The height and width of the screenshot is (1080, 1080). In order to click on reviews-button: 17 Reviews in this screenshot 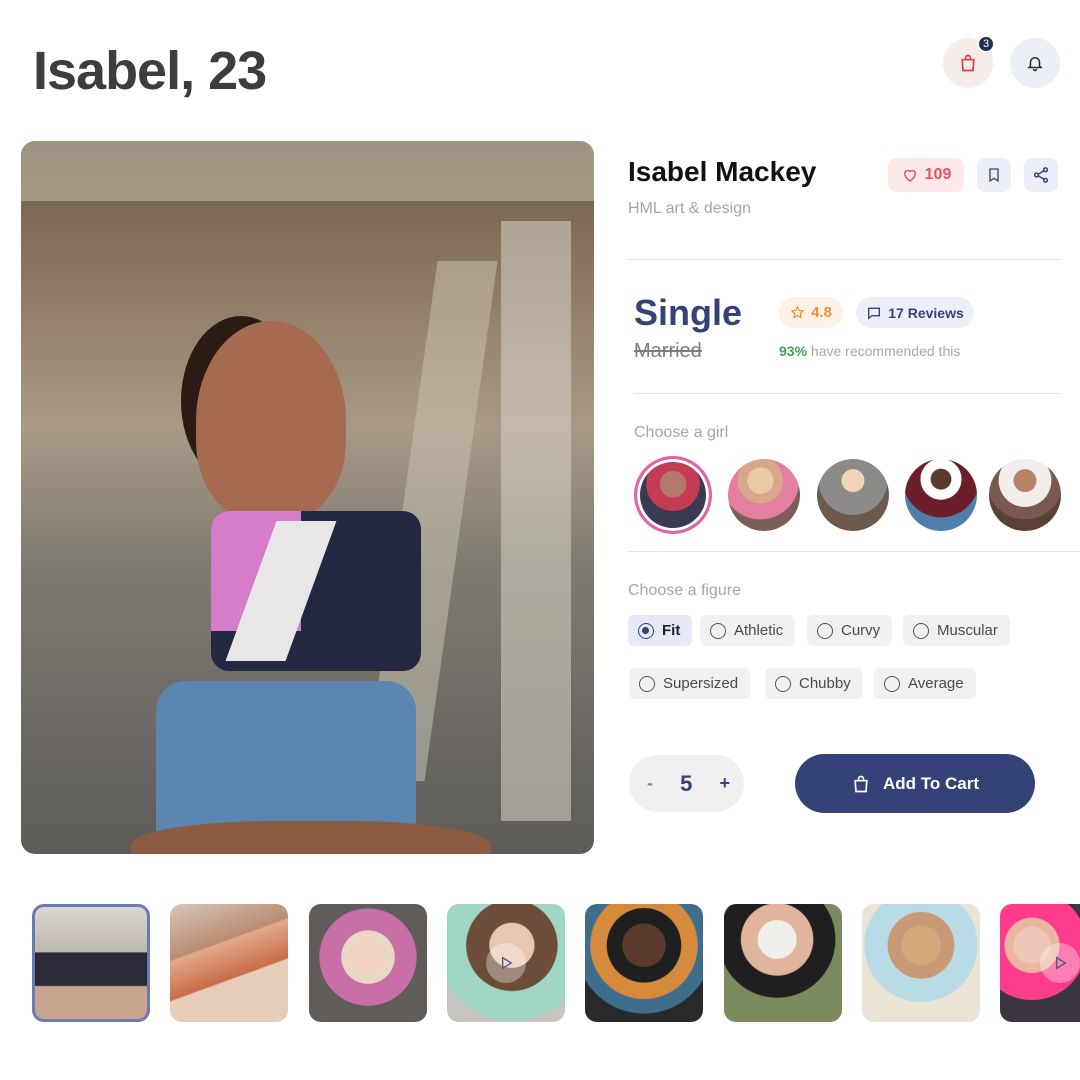, I will do `click(915, 312)`.